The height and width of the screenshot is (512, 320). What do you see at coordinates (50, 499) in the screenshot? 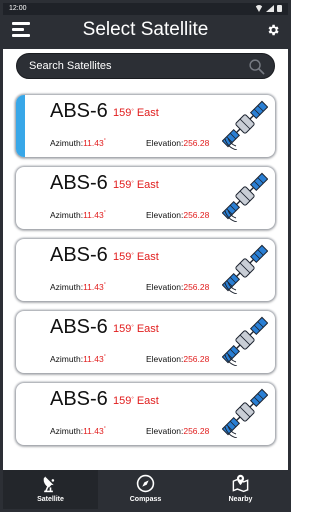
I see `tab-label: Satellite` at bounding box center [50, 499].